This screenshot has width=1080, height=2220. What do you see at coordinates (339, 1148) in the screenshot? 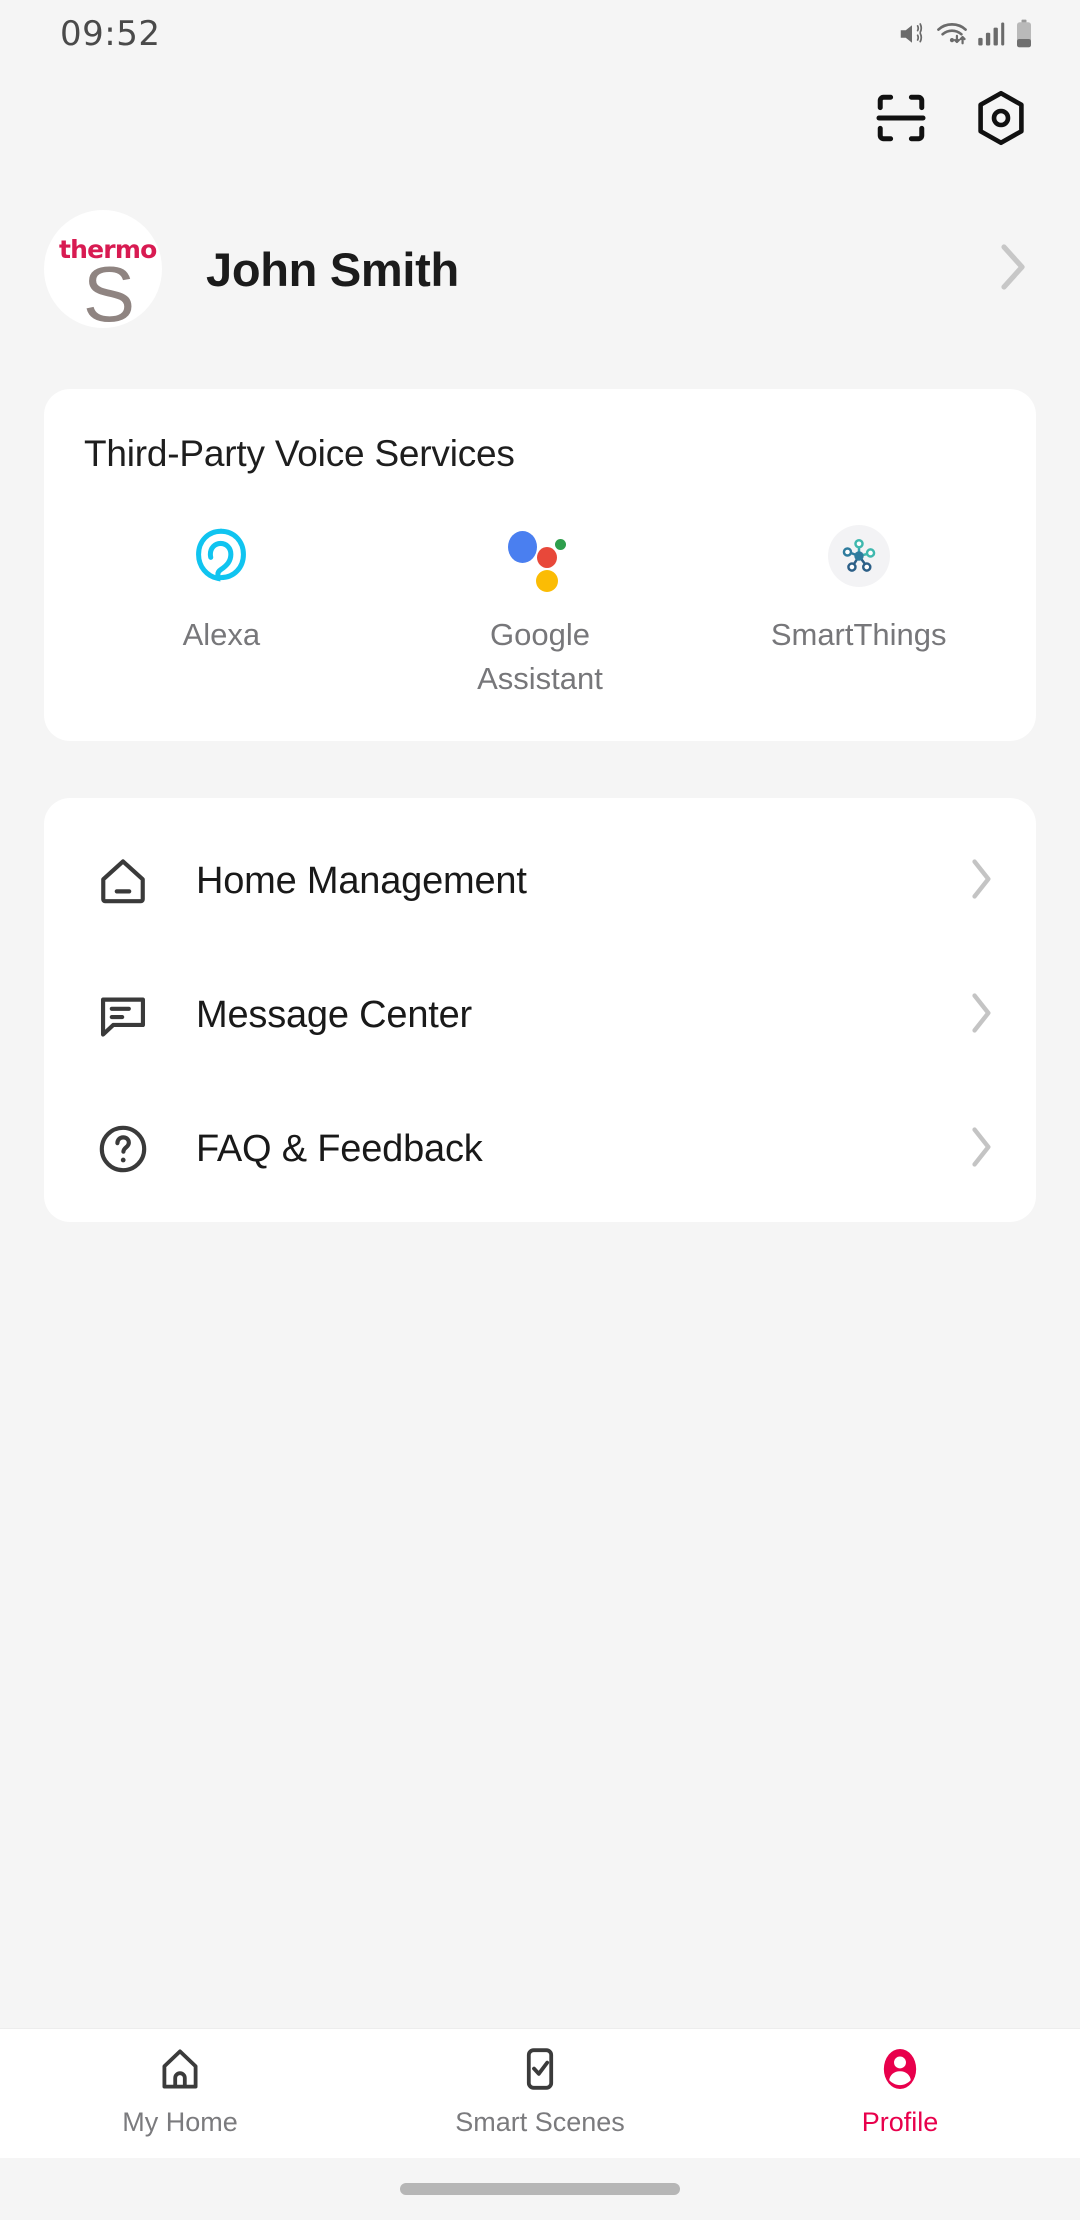
I see `menu-item-label: FAQ & Feedback` at bounding box center [339, 1148].